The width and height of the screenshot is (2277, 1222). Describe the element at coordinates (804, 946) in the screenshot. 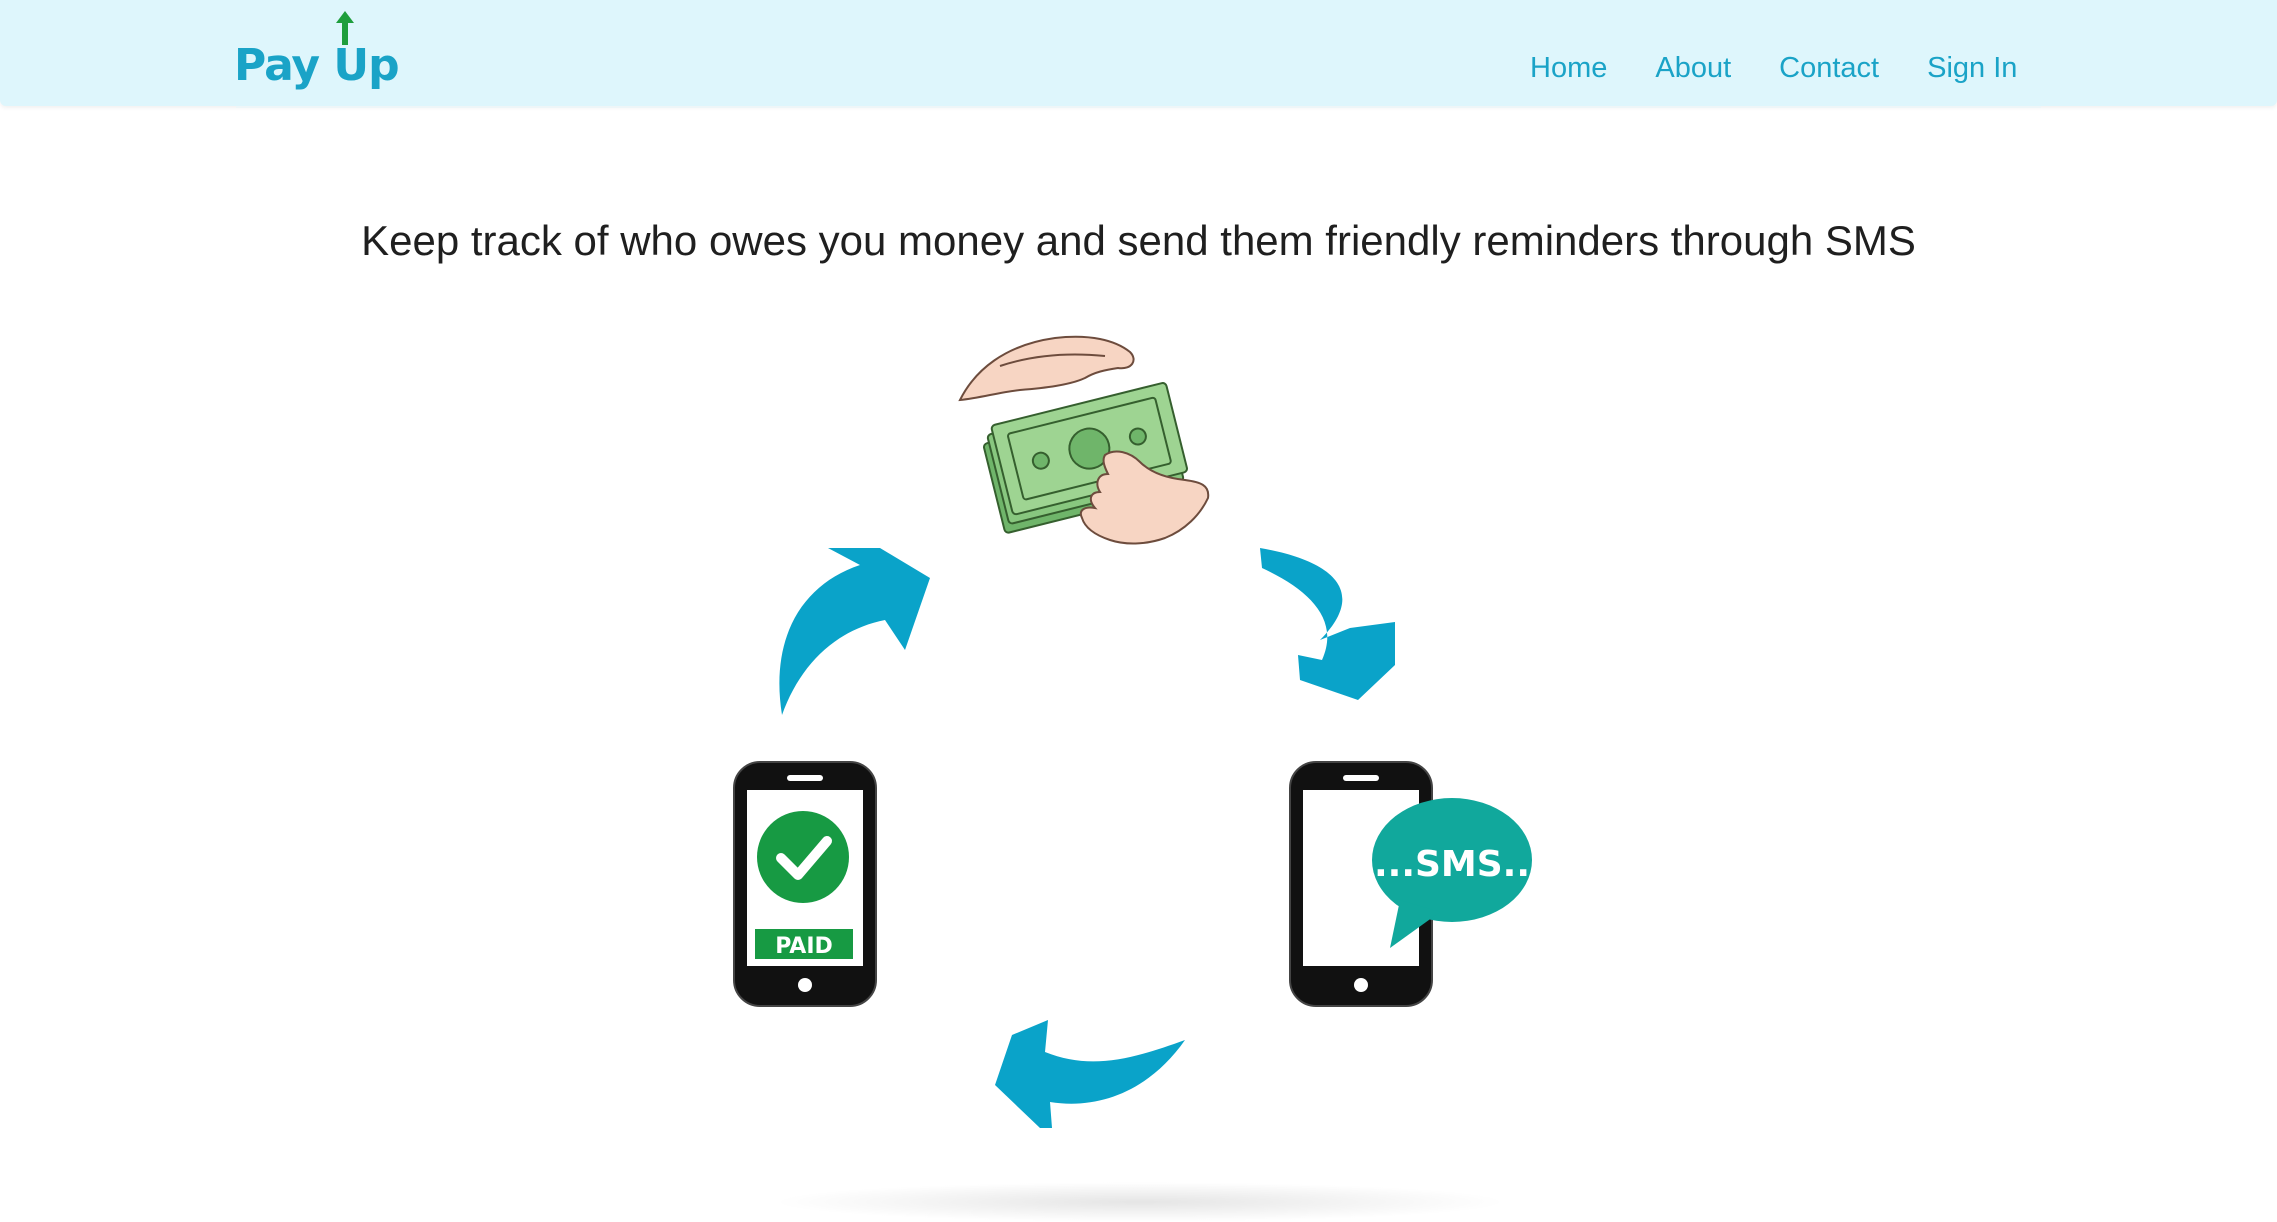

I see `paid-label: PAID` at that location.